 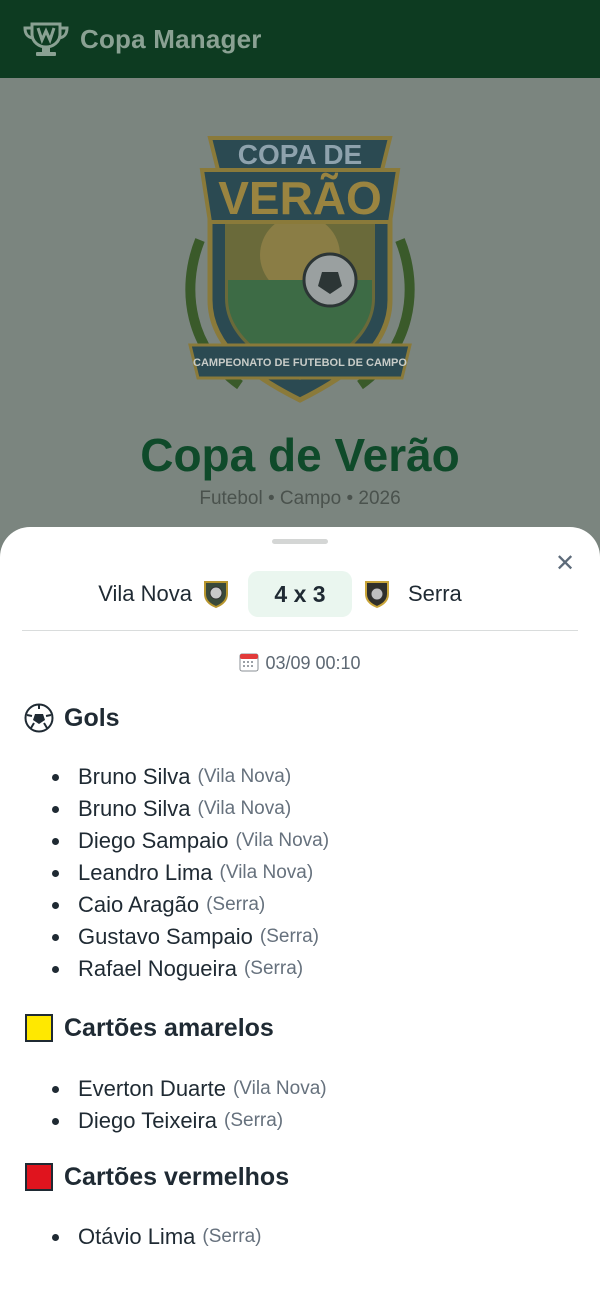 What do you see at coordinates (171, 38) in the screenshot?
I see `app-title: Copa Manager` at bounding box center [171, 38].